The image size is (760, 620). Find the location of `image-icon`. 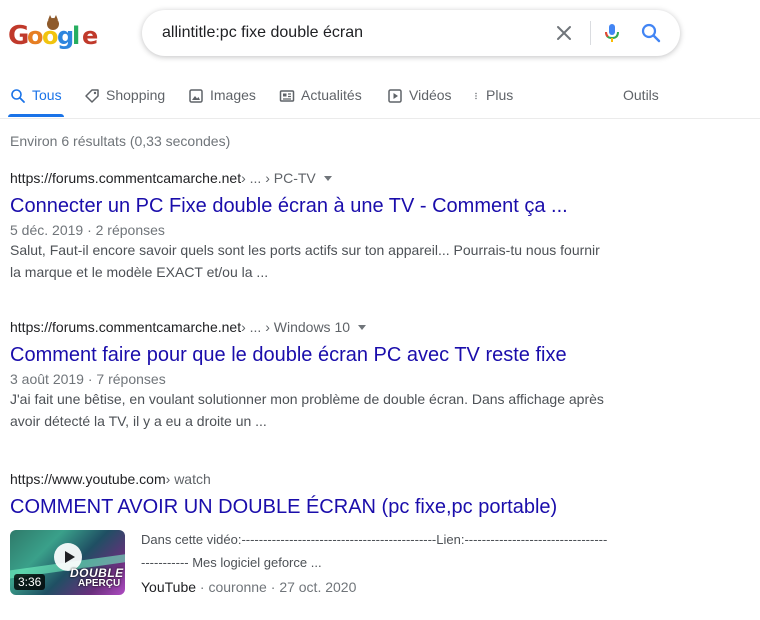

image-icon is located at coordinates (196, 96).